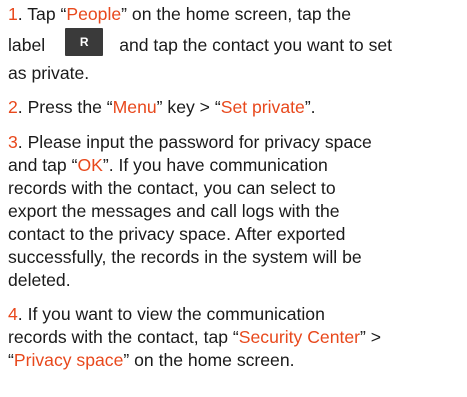 The width and height of the screenshot is (467, 397). What do you see at coordinates (68, 360) in the screenshot?
I see `privacy-space-highlight: Privacy space` at bounding box center [68, 360].